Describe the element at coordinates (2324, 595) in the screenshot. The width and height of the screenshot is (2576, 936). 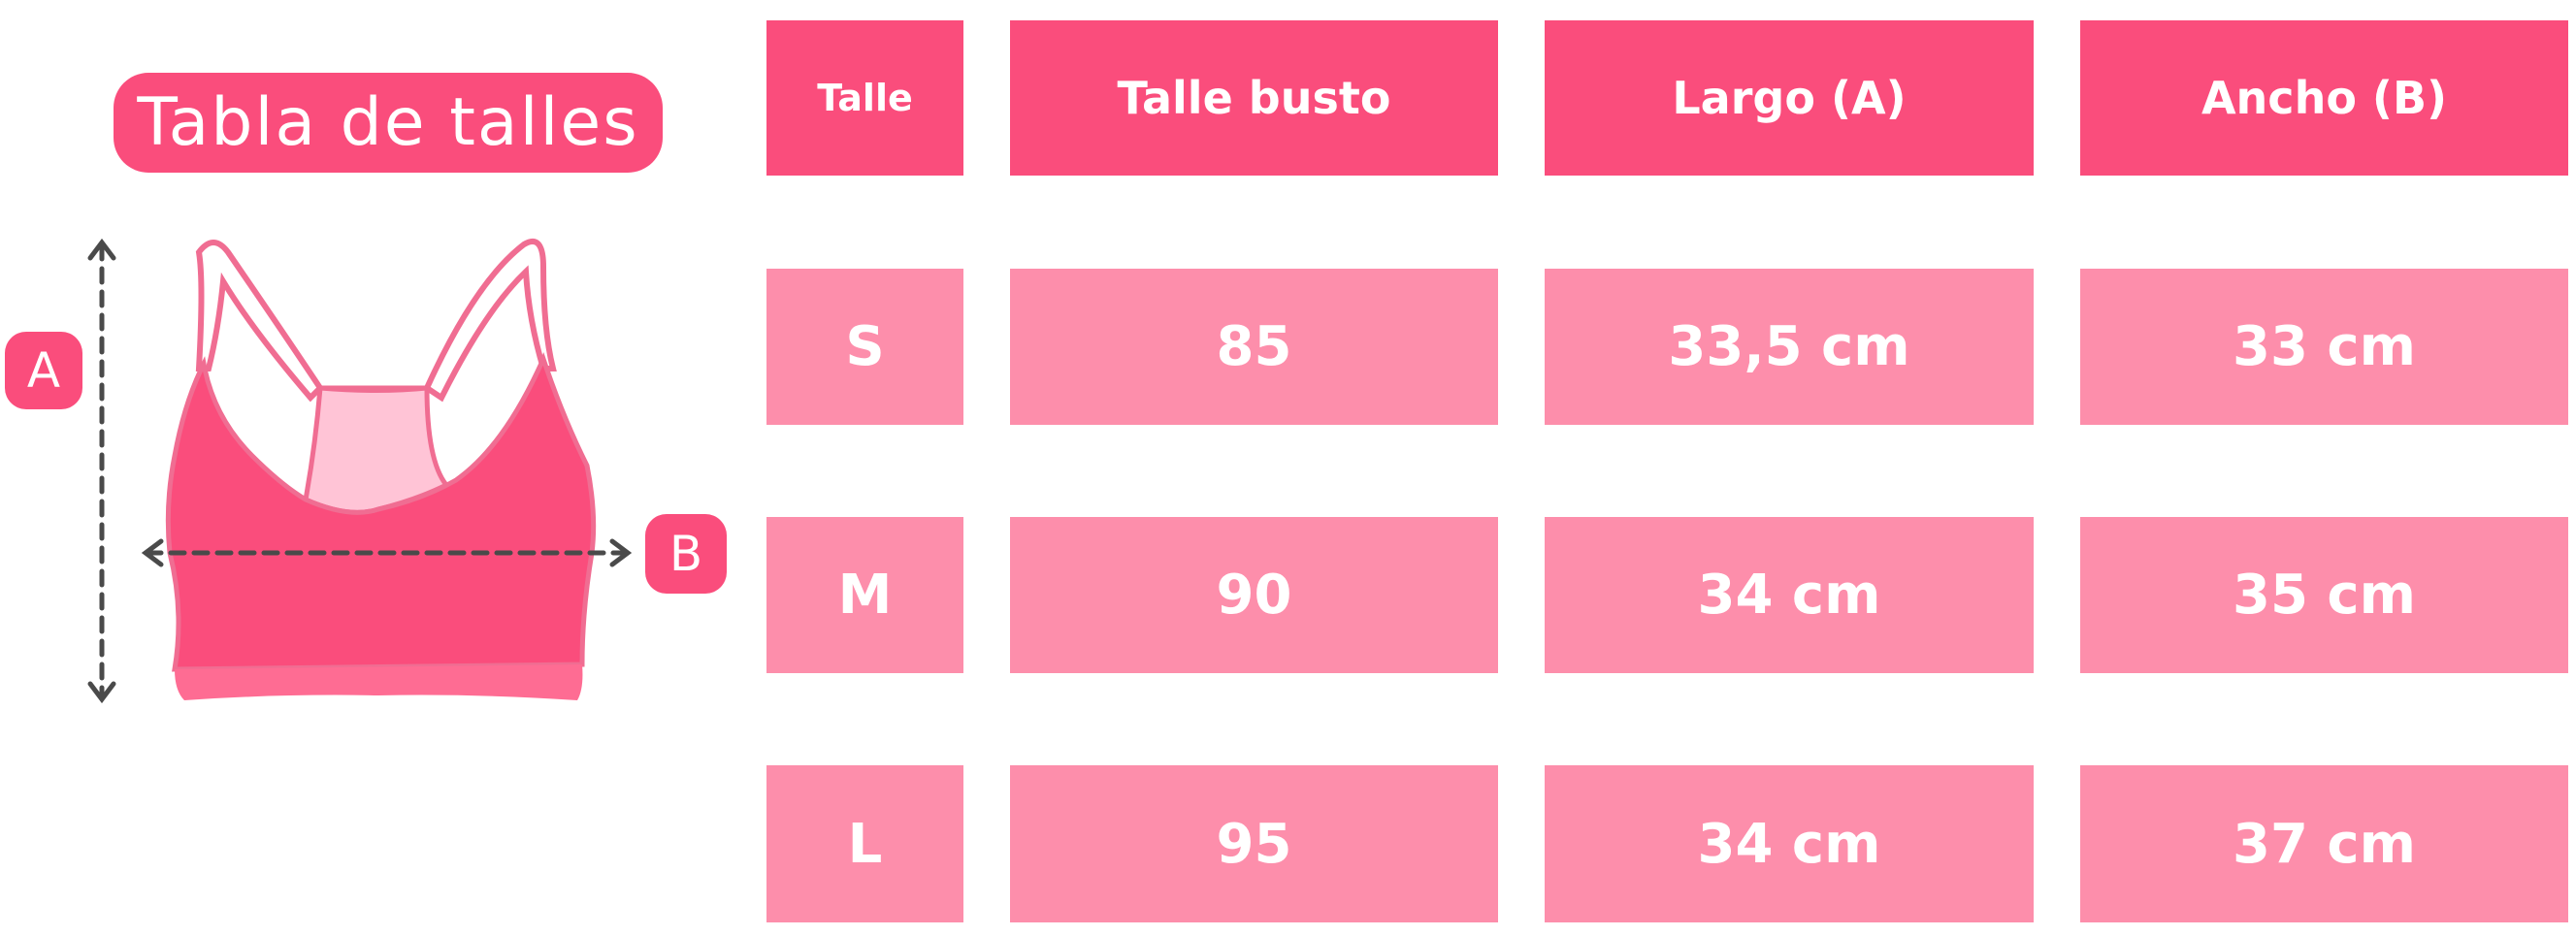
I see `table-cell: 35 cm` at that location.